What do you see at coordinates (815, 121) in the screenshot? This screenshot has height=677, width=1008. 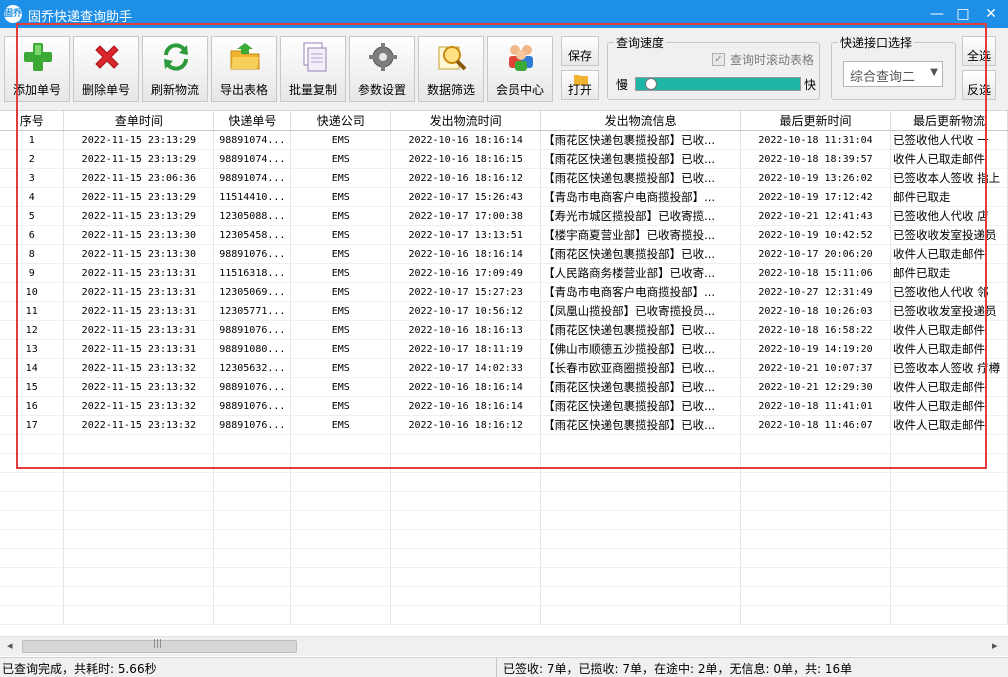 I see `column-header: 最后更新时间` at bounding box center [815, 121].